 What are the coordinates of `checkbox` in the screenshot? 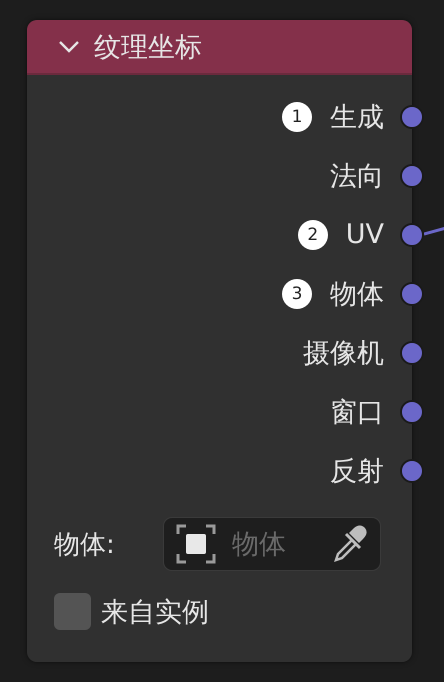 It's located at (72, 611).